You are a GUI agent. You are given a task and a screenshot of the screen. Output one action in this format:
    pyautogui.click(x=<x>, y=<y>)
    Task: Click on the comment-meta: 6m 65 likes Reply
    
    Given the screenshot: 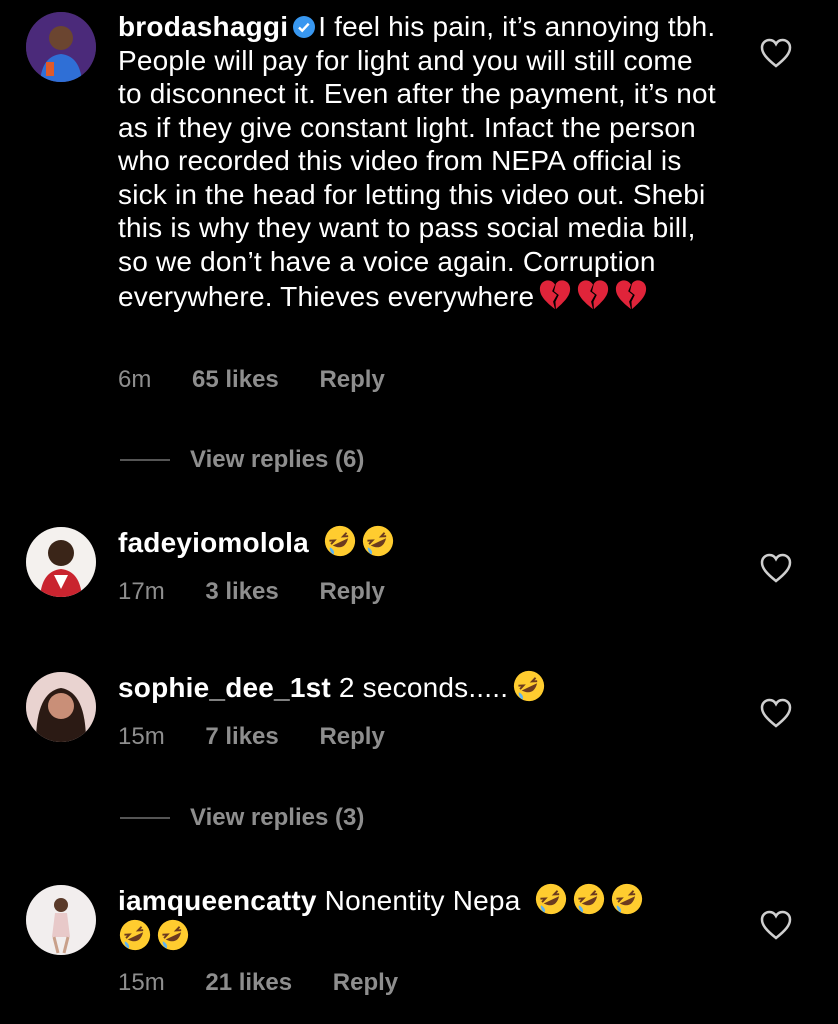 What is the action you would take?
    pyautogui.click(x=268, y=380)
    